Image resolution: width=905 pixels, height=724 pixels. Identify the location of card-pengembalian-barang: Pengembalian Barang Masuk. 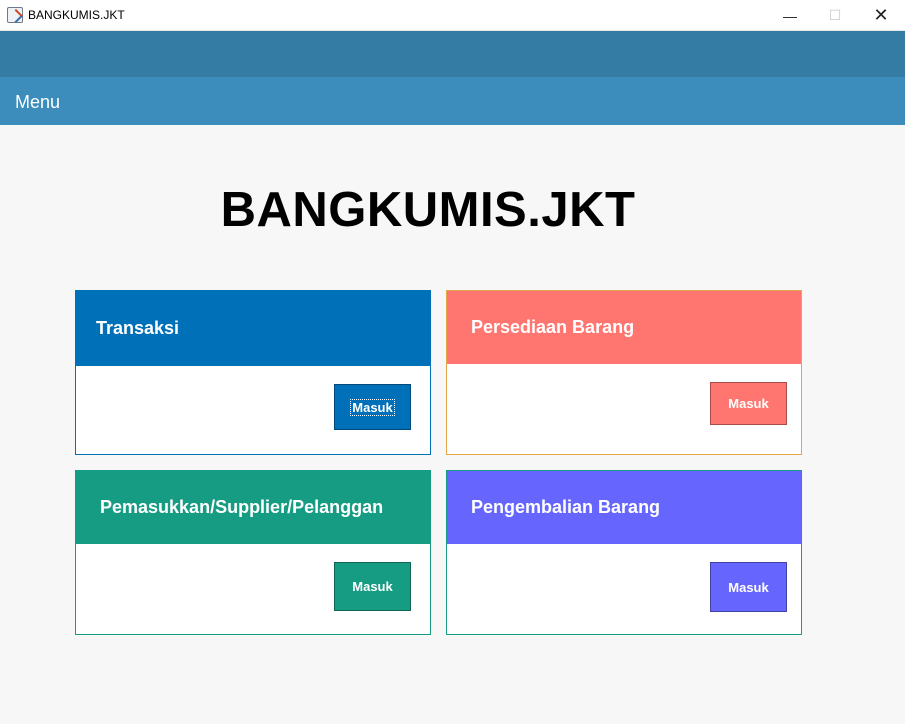
(624, 552).